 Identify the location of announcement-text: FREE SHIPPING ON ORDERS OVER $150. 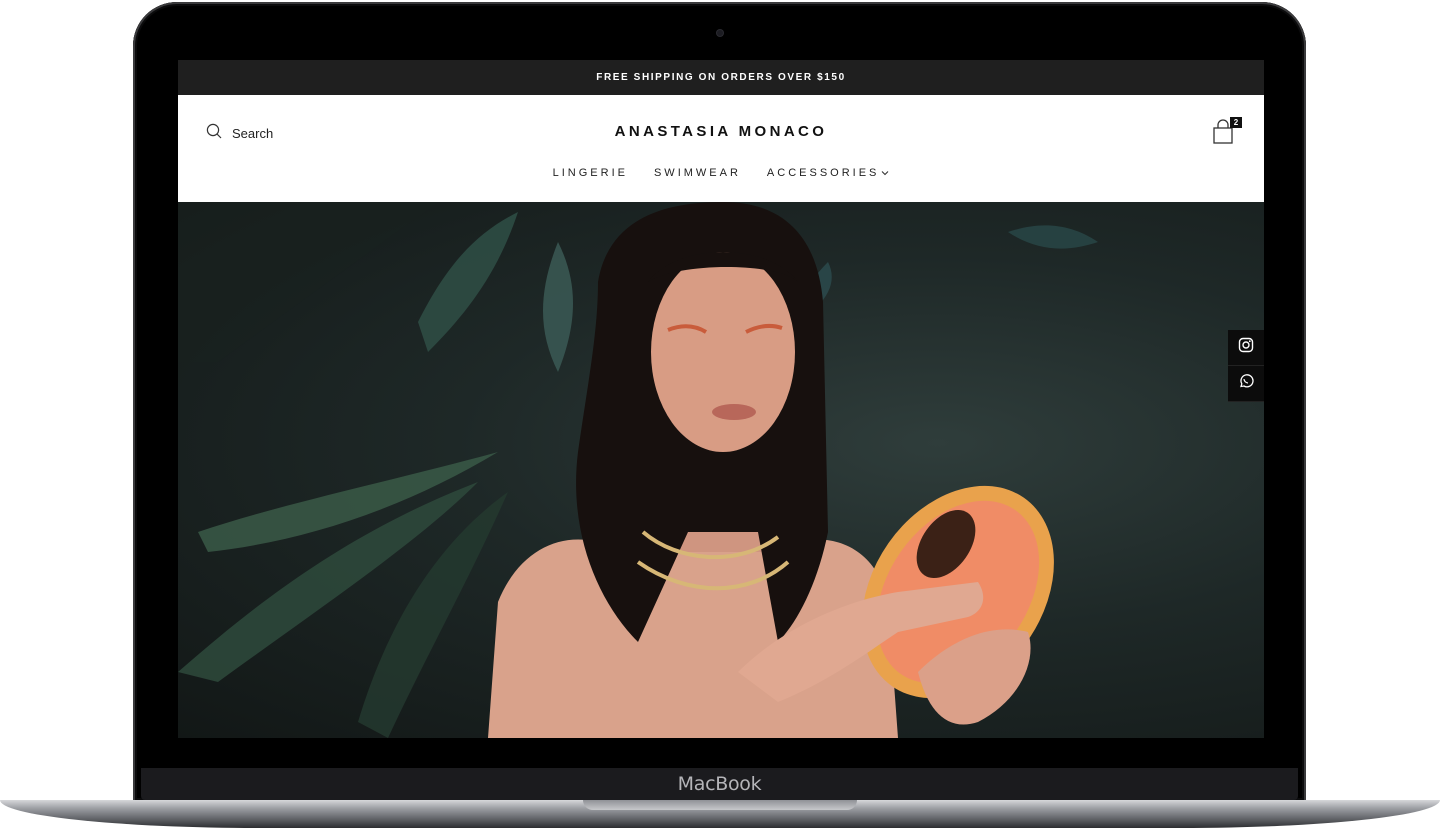
(721, 77).